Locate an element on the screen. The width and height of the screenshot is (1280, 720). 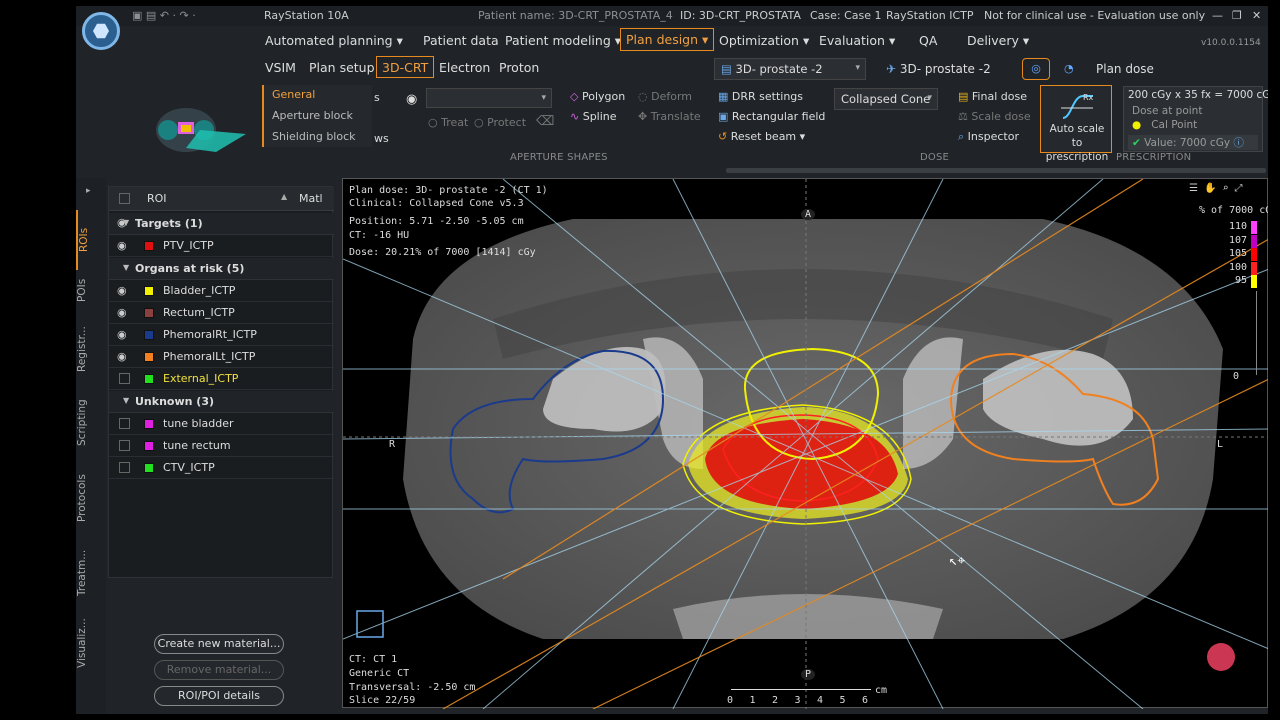
roi-row: External_ICTP is located at coordinates (221, 379).